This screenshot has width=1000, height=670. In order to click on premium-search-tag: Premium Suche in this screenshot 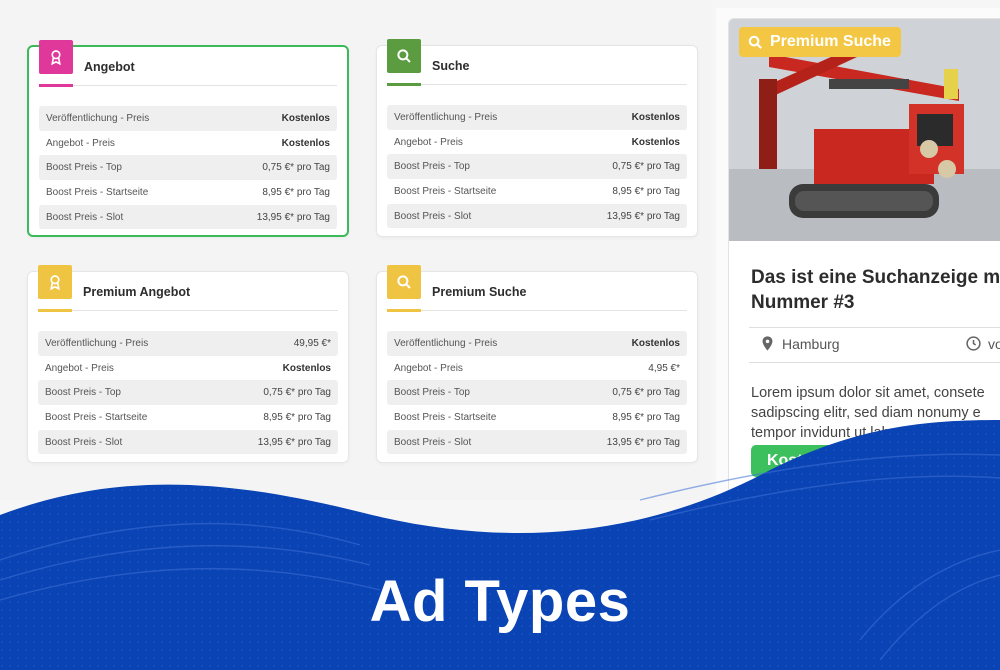, I will do `click(820, 42)`.